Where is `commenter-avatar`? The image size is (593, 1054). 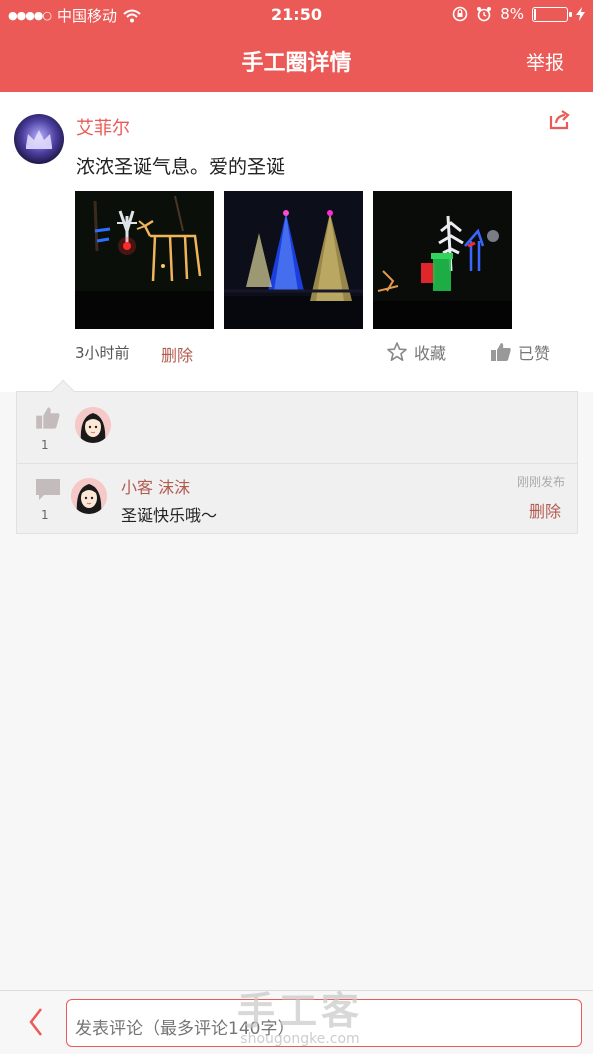
commenter-avatar is located at coordinates (89, 496).